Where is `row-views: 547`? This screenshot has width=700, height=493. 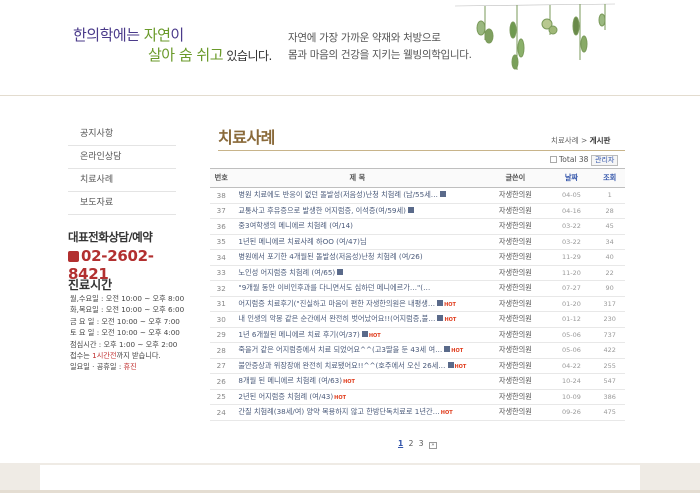 row-views: 547 is located at coordinates (609, 381).